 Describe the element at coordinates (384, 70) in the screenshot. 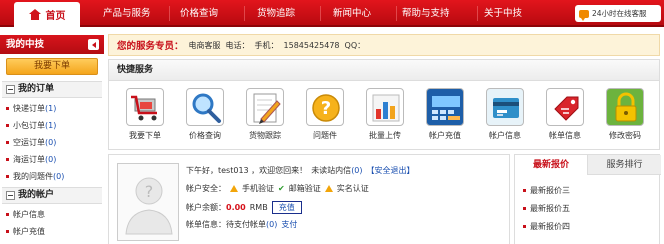

I see `quick-services-title: 快捷服务` at that location.